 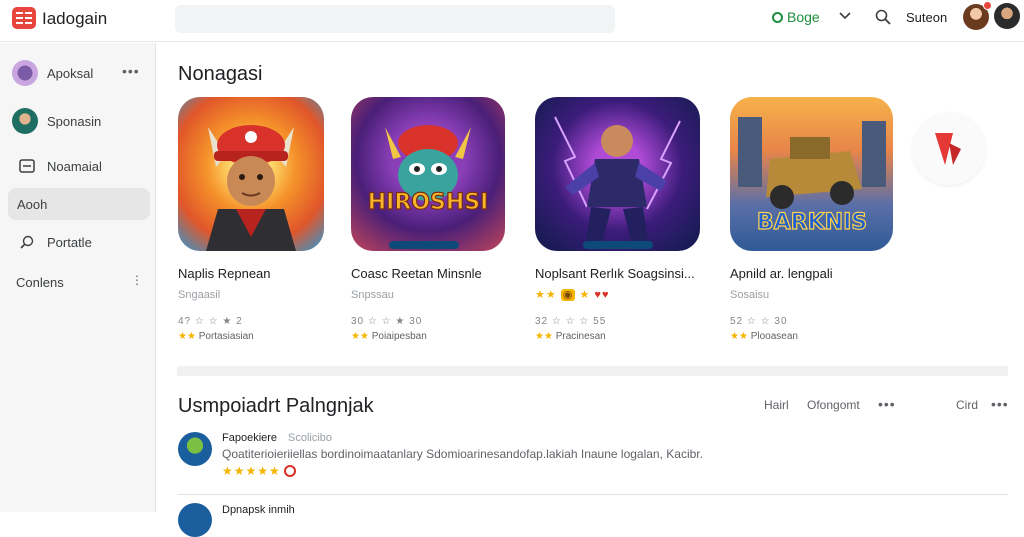 I want to click on app-title: Iadogain, so click(x=75, y=18).